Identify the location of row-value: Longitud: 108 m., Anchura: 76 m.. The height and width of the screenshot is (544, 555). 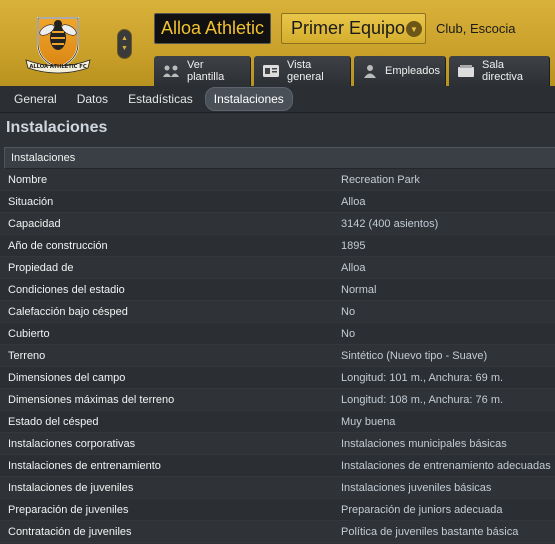
(422, 399).